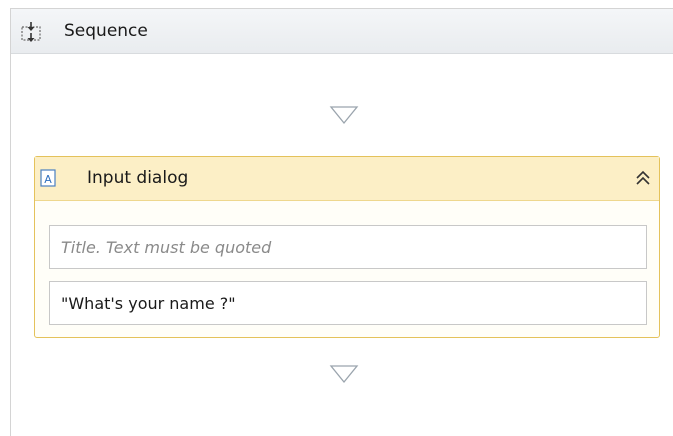 The height and width of the screenshot is (436, 673). I want to click on dialog-label-input, so click(348, 303).